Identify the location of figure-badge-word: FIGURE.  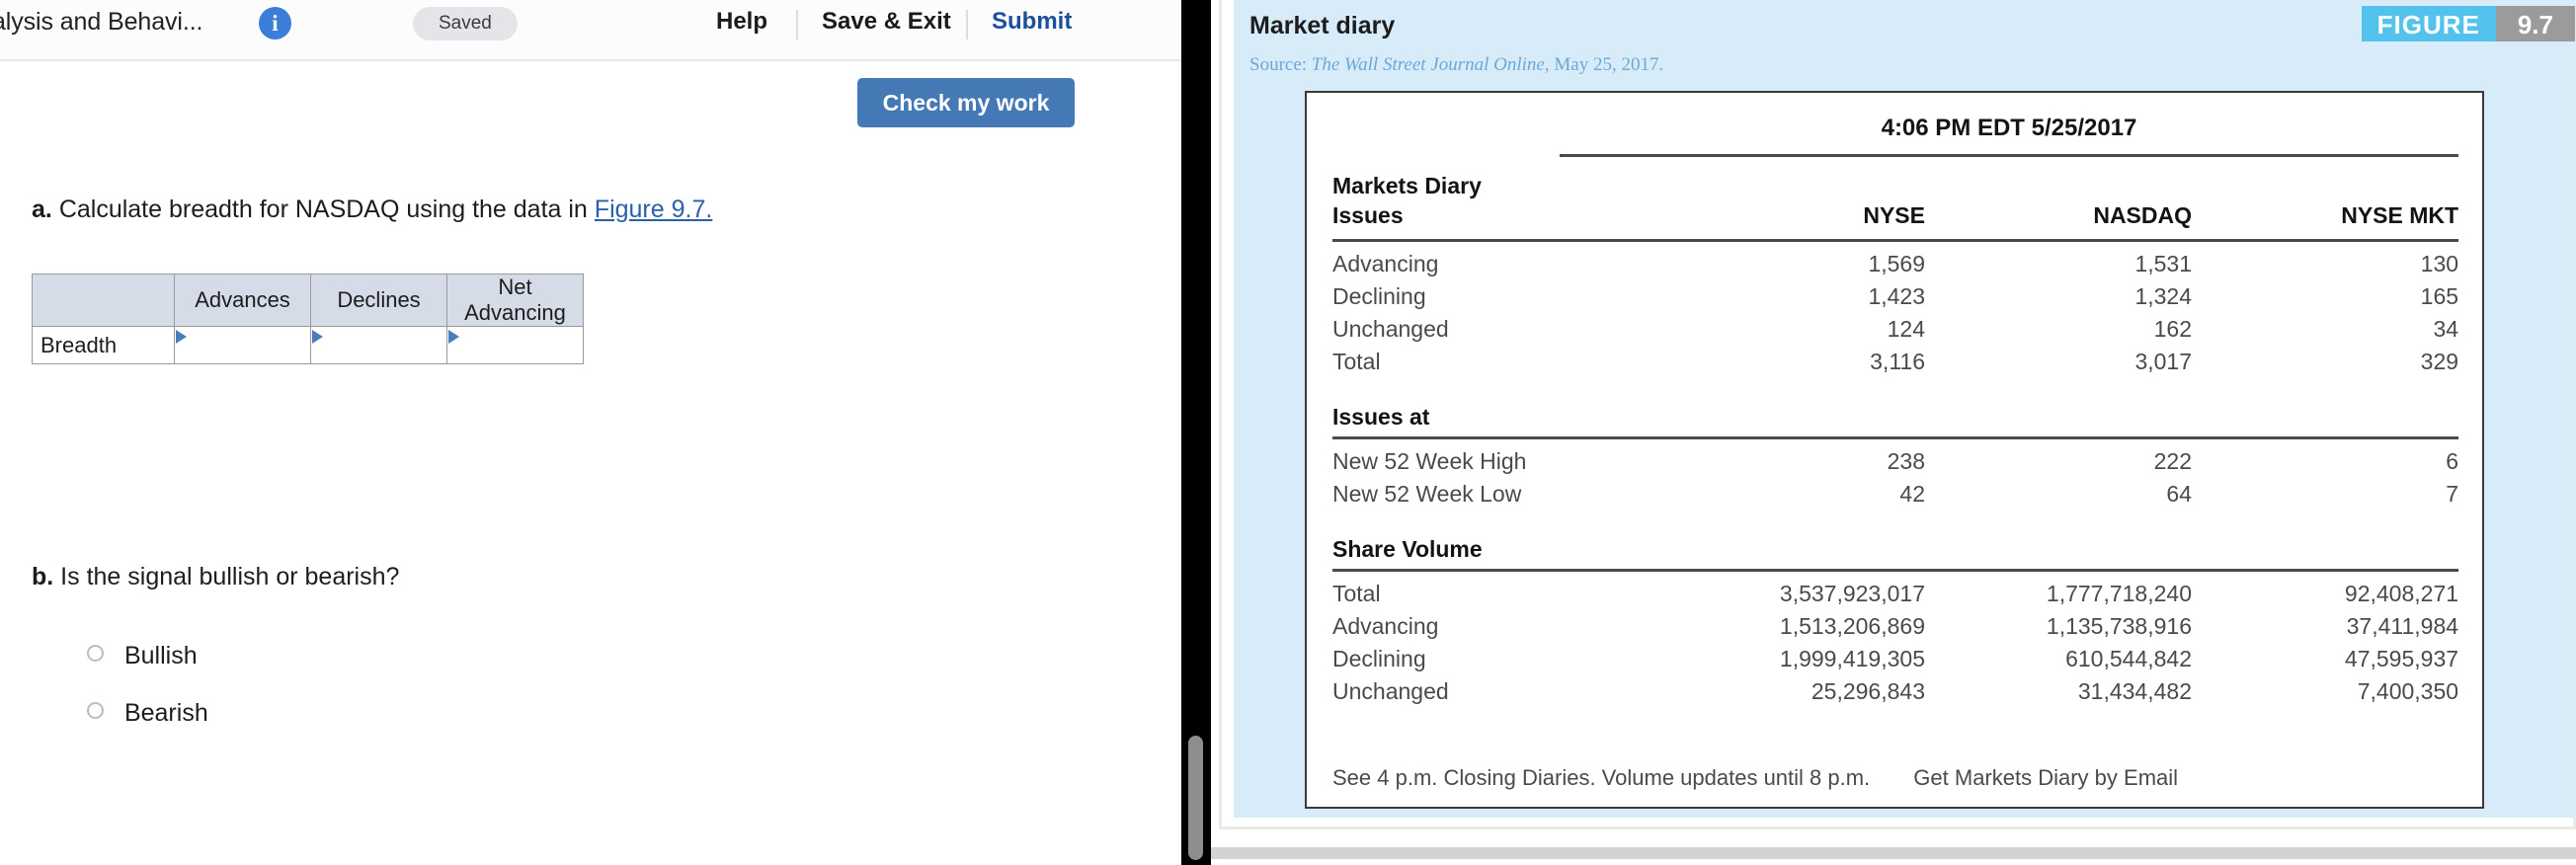
(2428, 23).